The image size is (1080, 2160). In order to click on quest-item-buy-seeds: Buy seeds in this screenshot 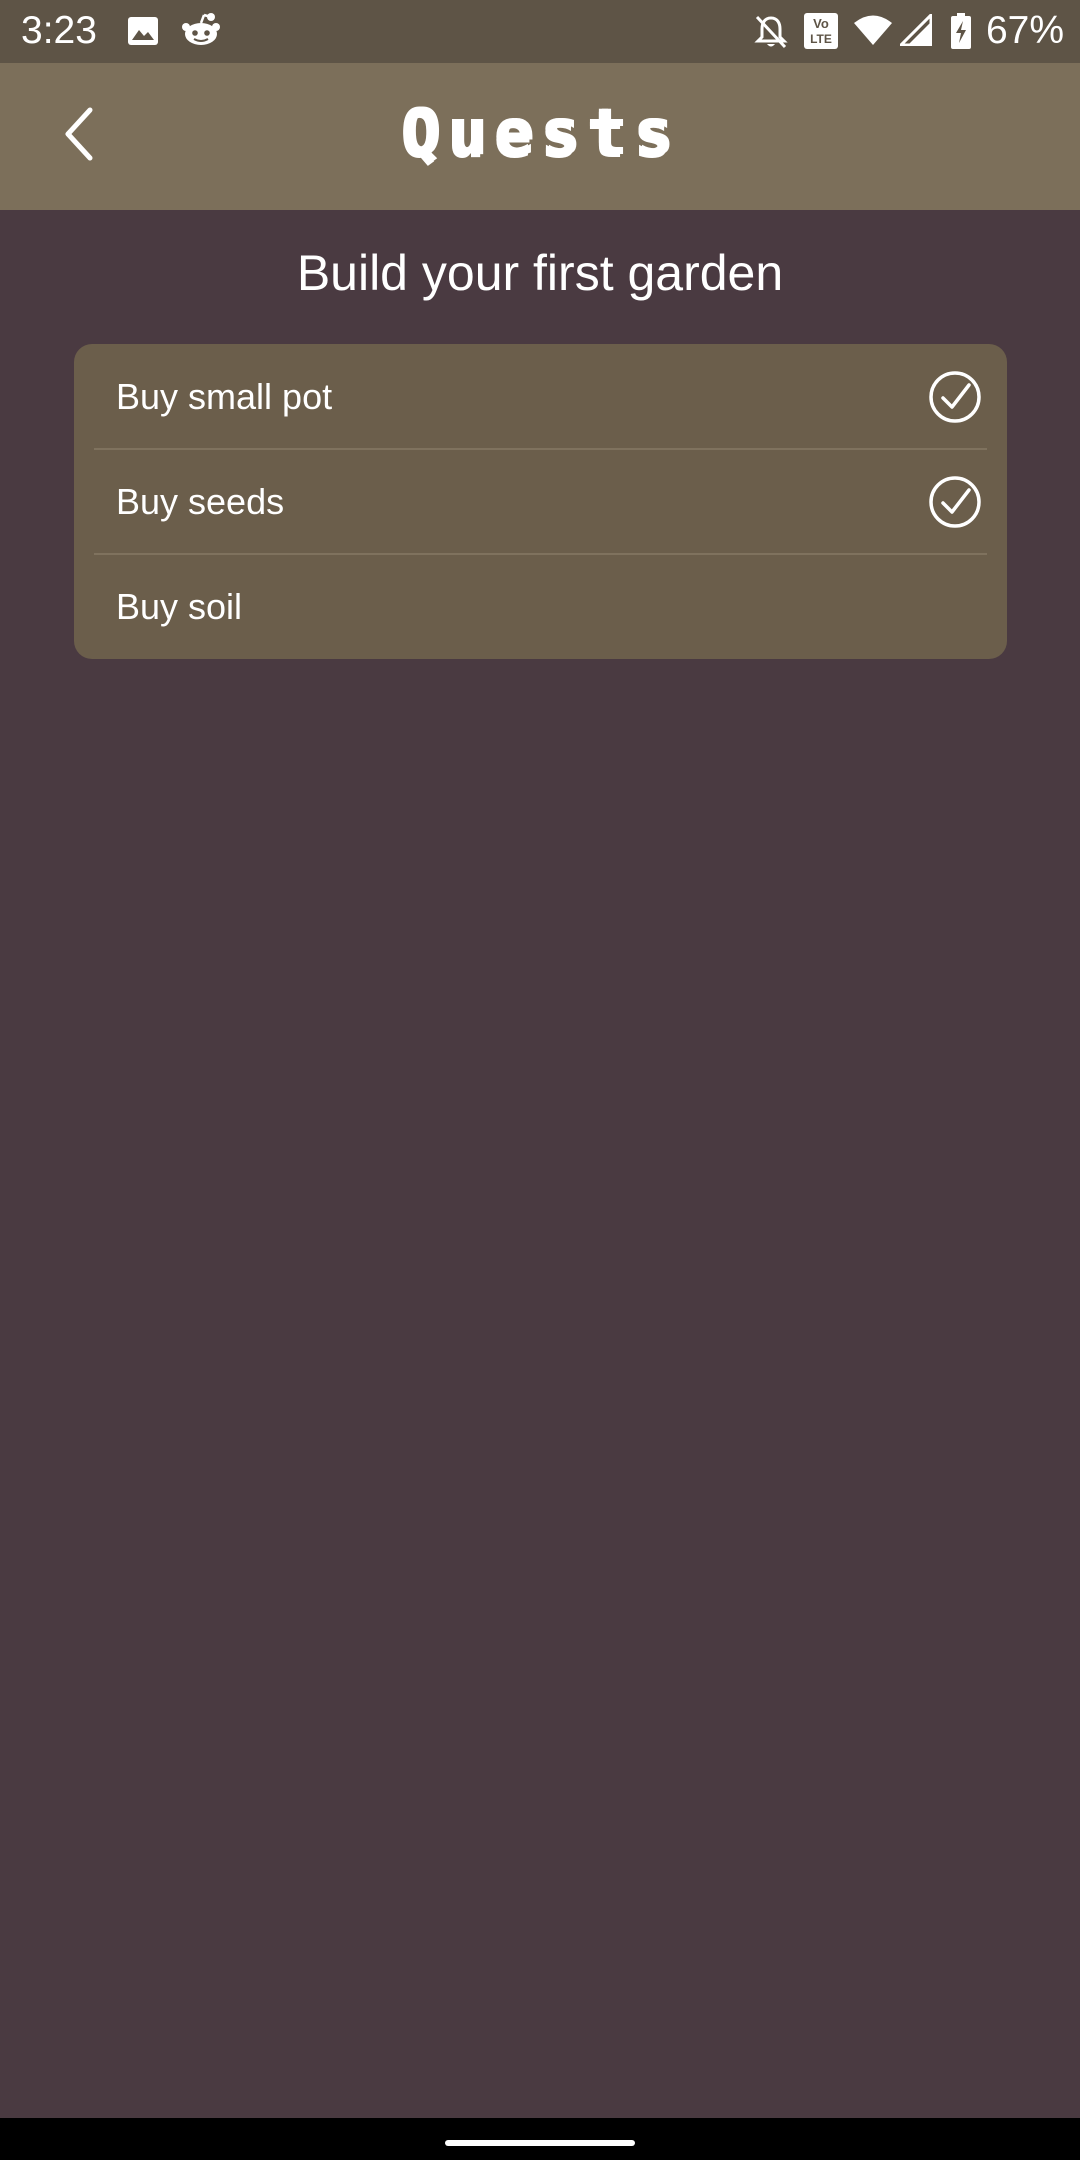, I will do `click(540, 501)`.